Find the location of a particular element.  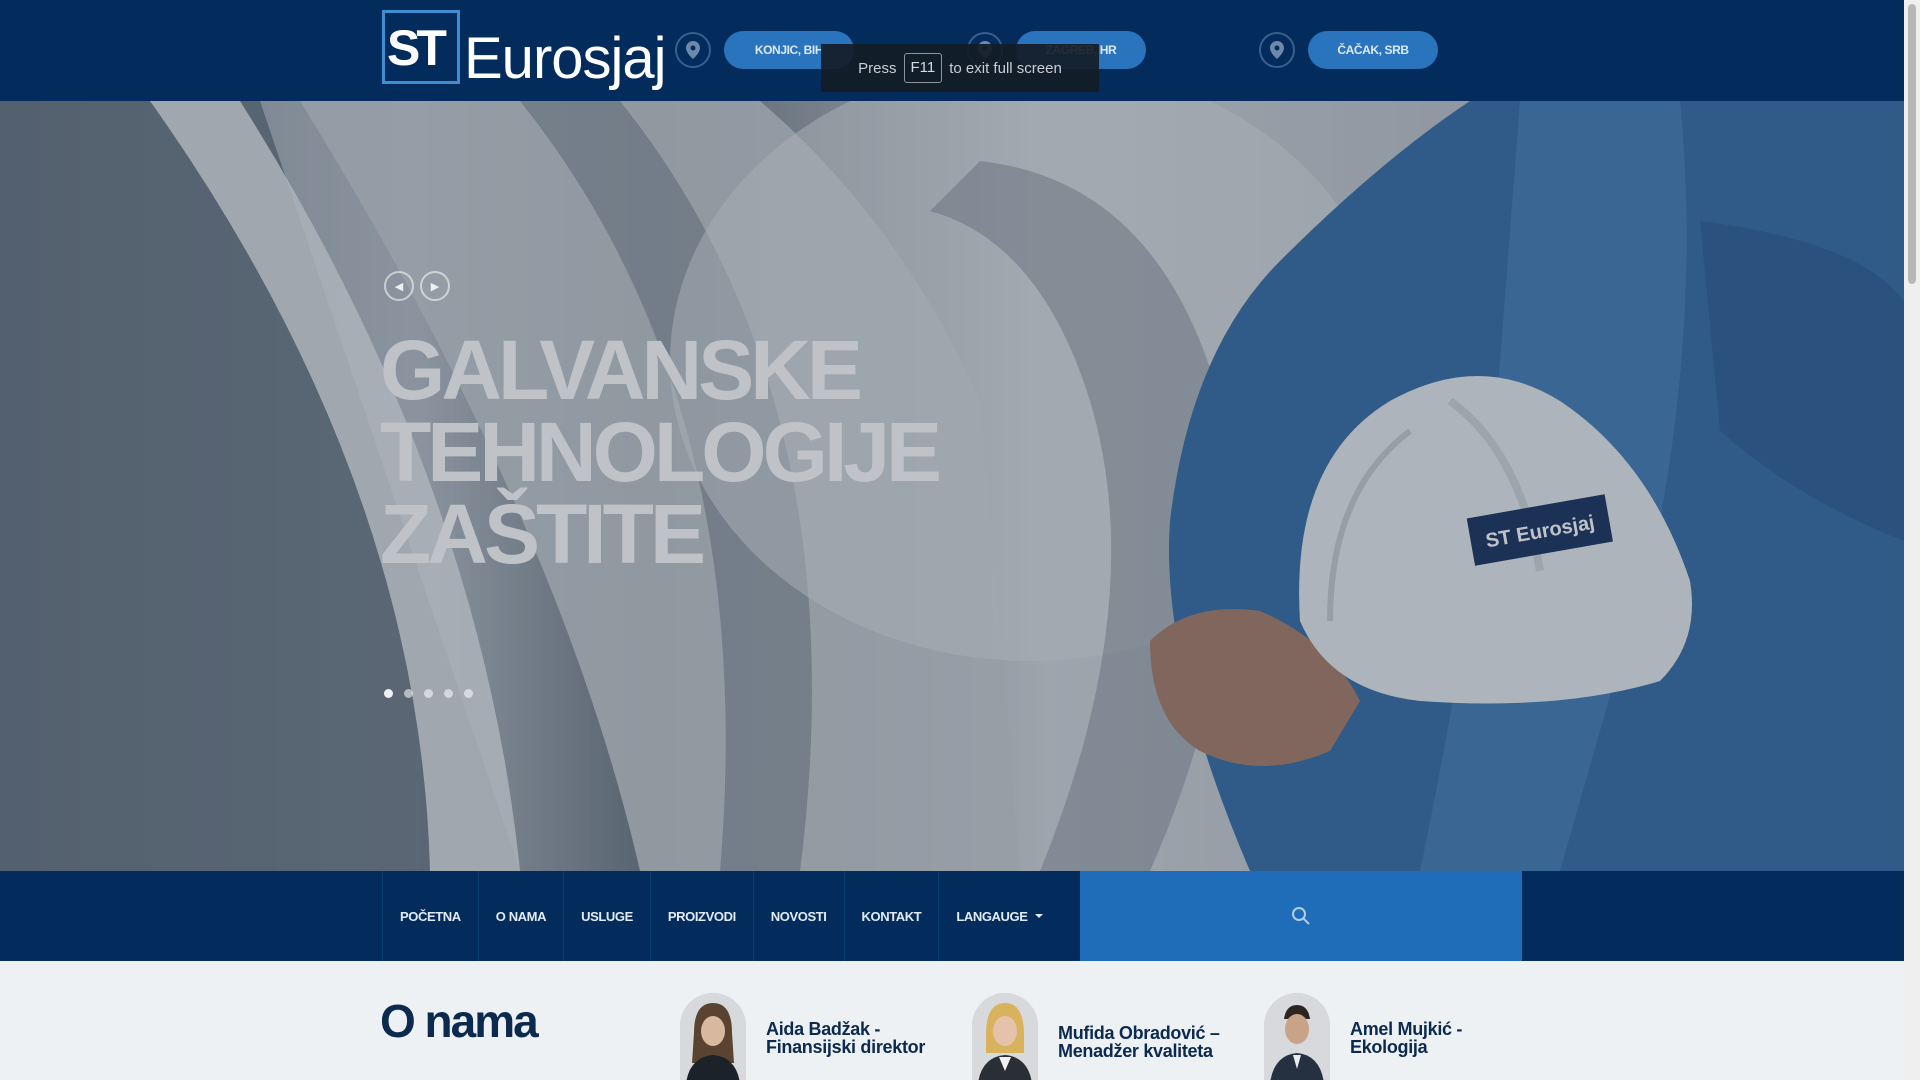

chevron-right-icon: ▶ is located at coordinates (435, 286).